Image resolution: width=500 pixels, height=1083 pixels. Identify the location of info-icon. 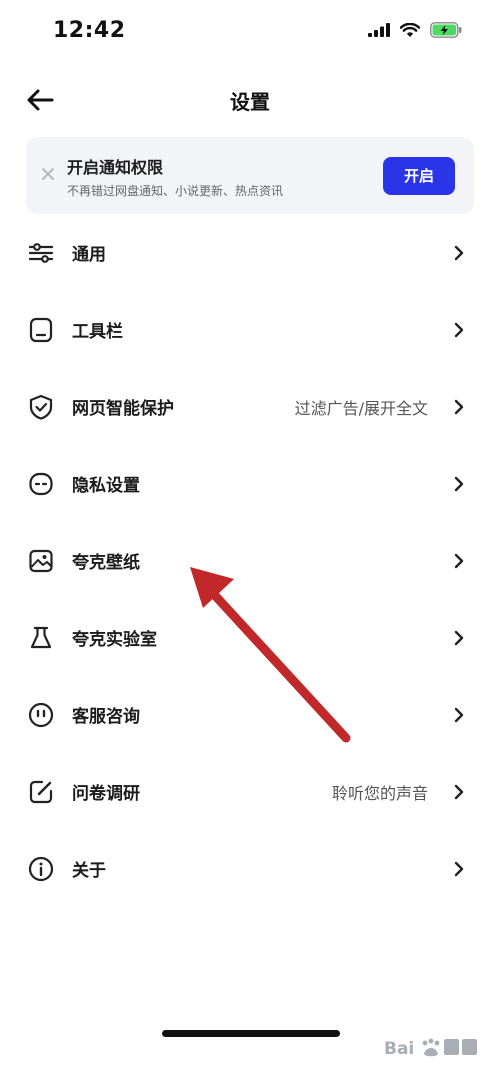
(41, 869).